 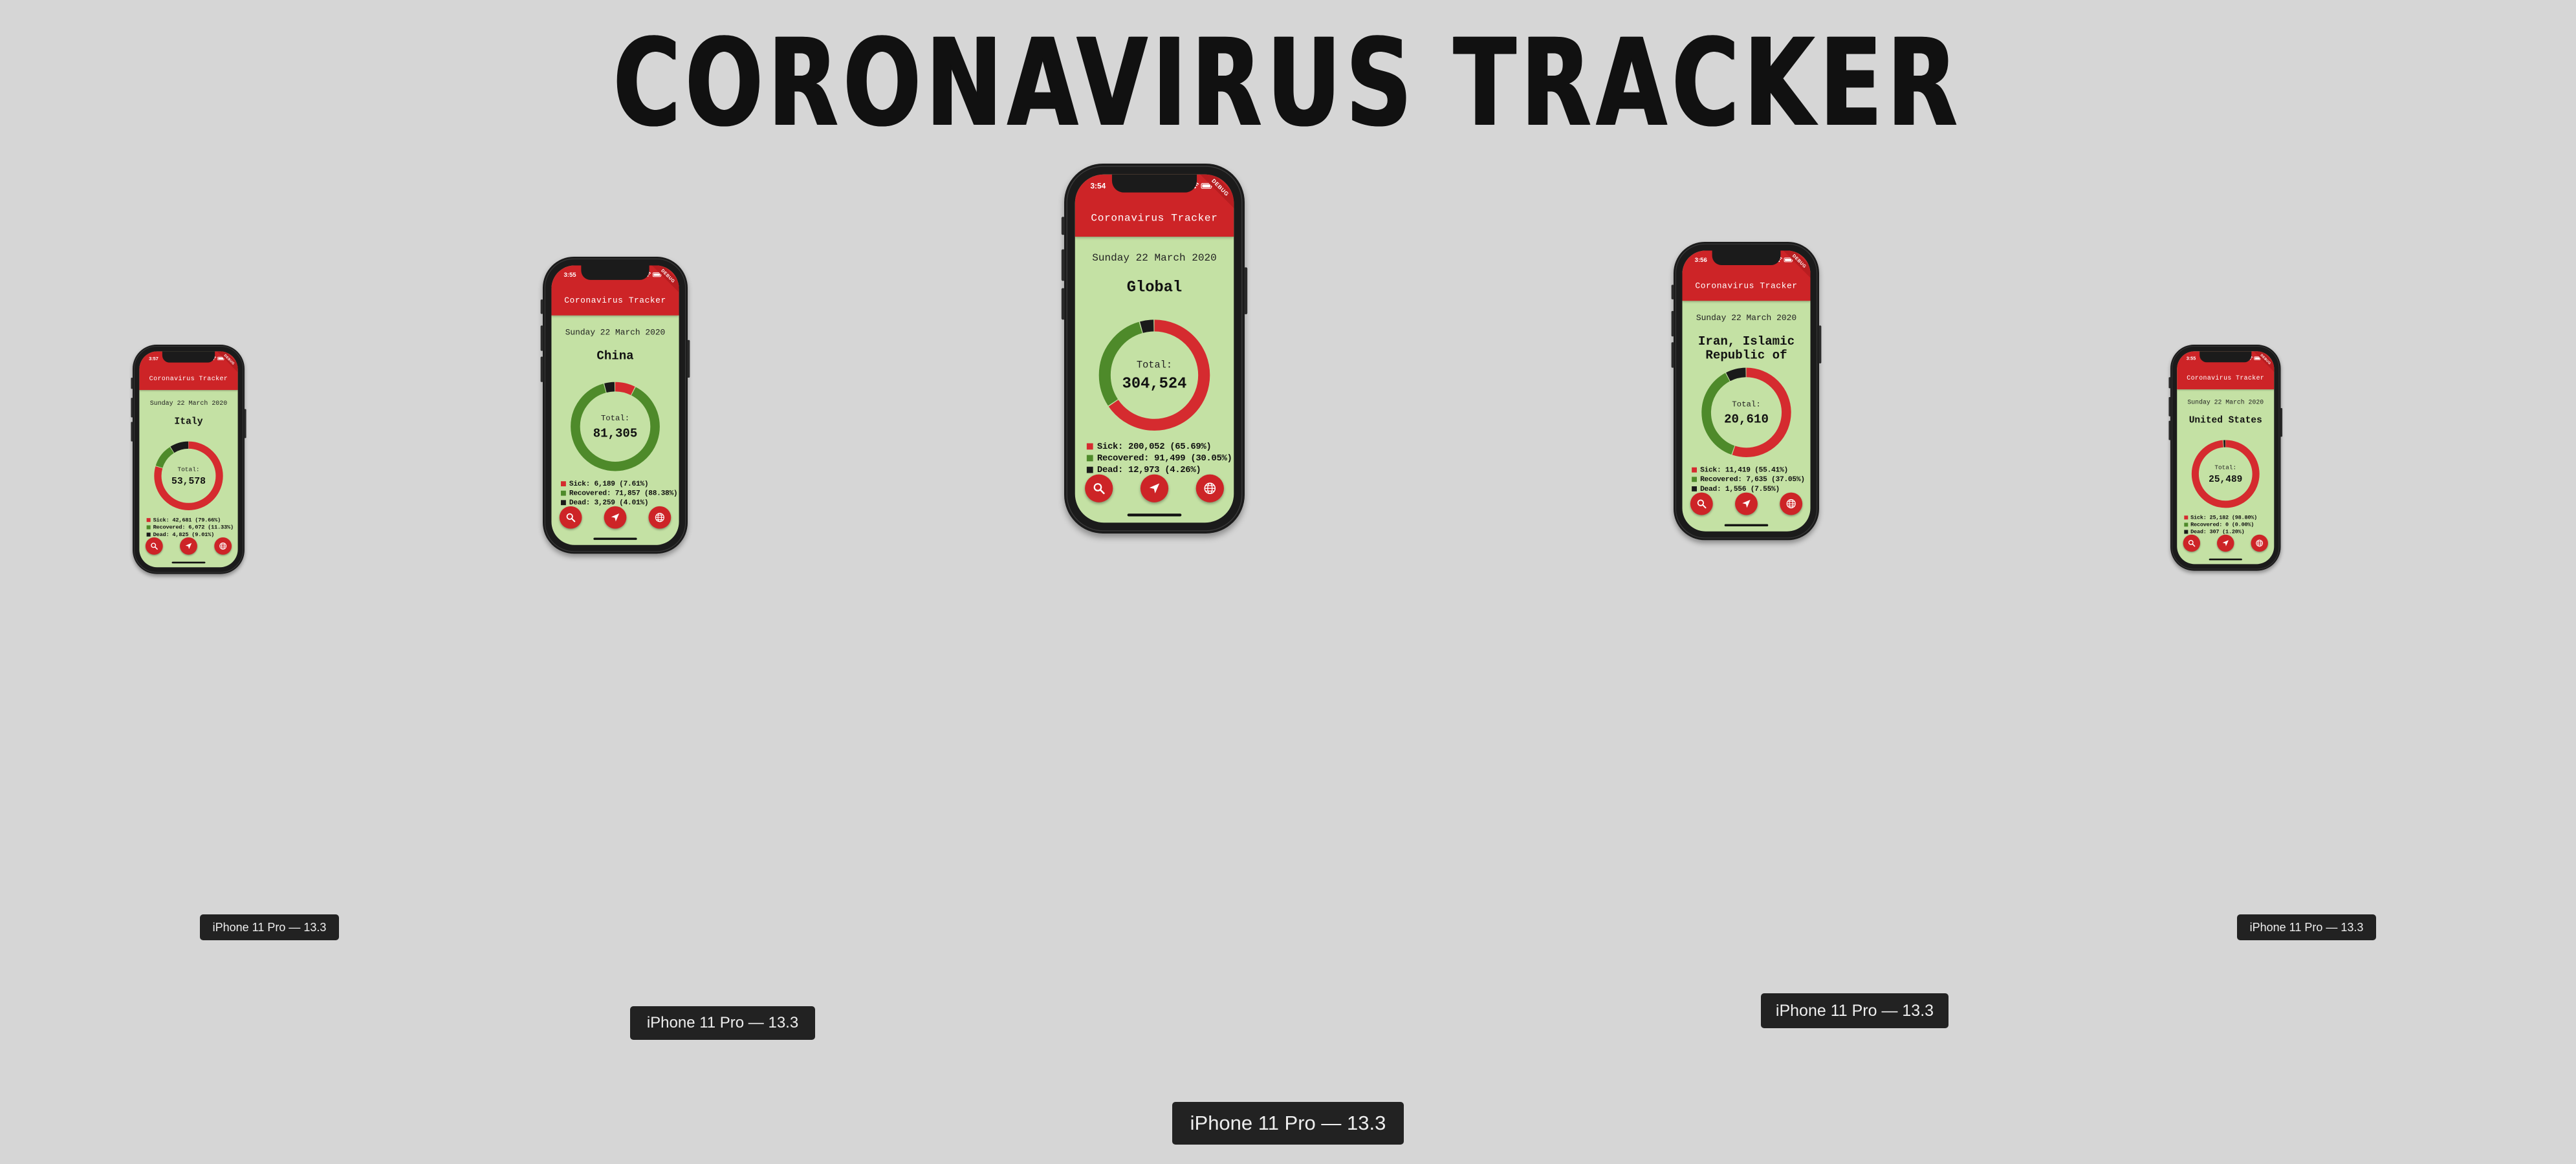 What do you see at coordinates (615, 356) in the screenshot?
I see `region-name: China` at bounding box center [615, 356].